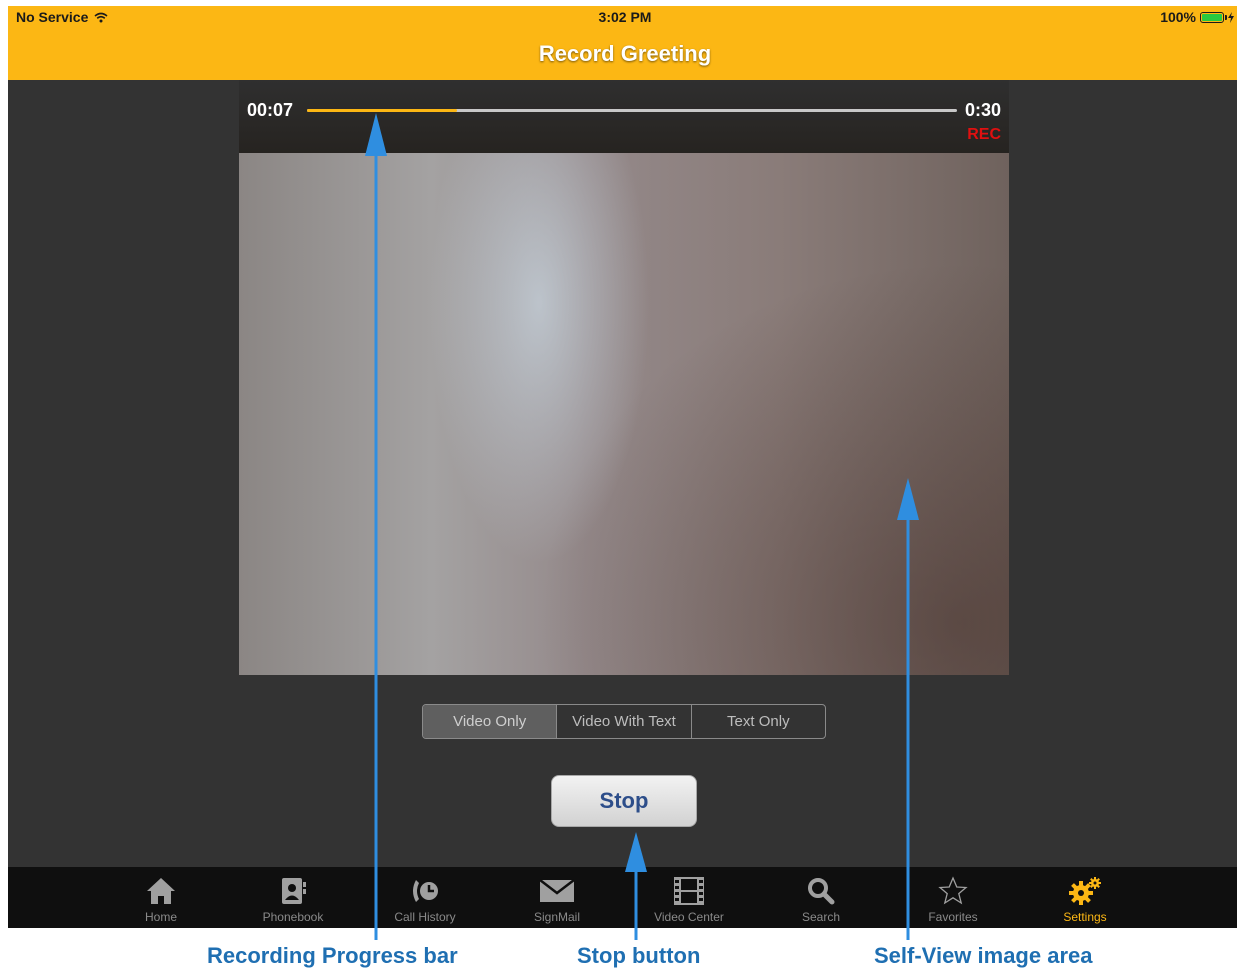 The width and height of the screenshot is (1237, 972). I want to click on self-view-callout: Self-View image area, so click(983, 955).